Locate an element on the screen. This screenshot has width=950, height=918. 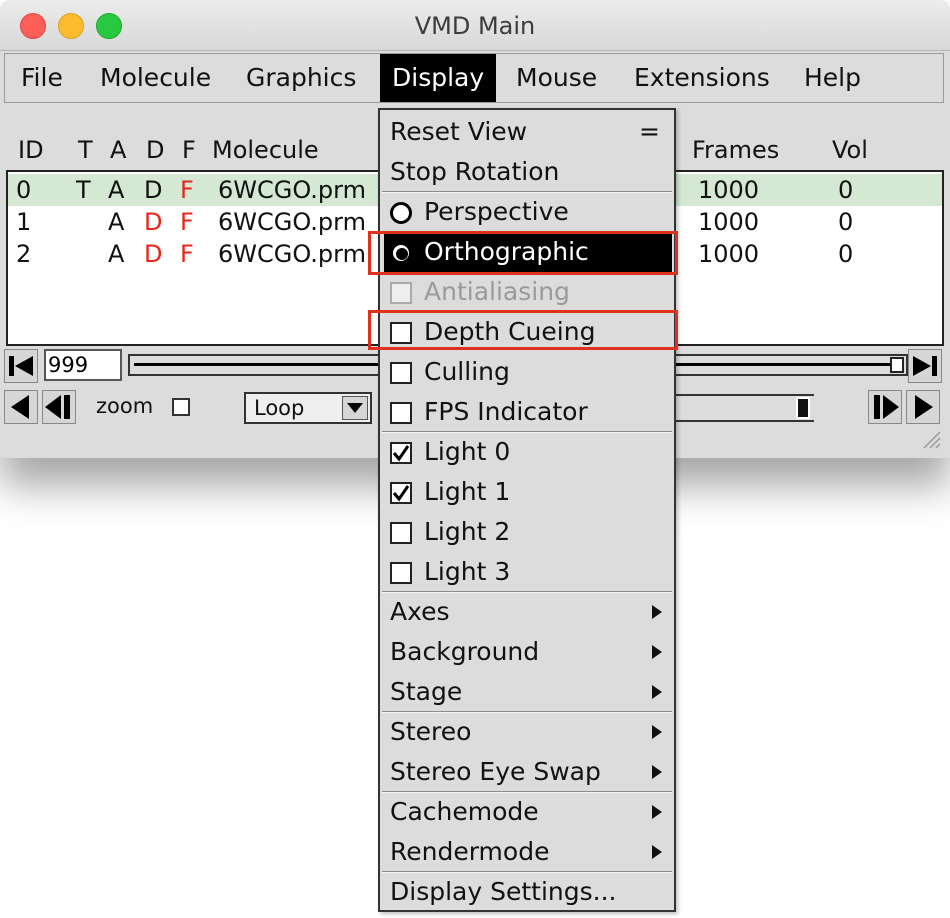
column-header-drawn: D is located at coordinates (155, 150).